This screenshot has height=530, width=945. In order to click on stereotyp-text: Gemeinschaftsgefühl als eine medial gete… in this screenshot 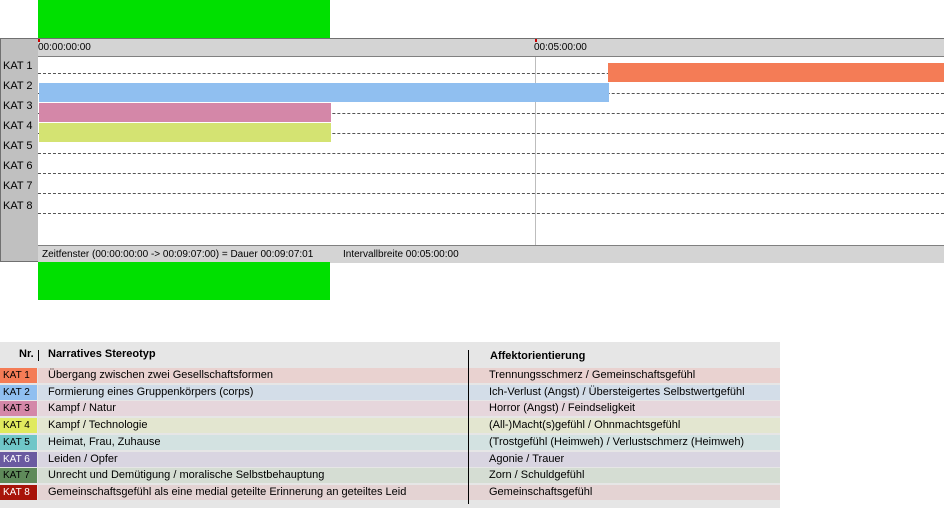, I will do `click(227, 491)`.